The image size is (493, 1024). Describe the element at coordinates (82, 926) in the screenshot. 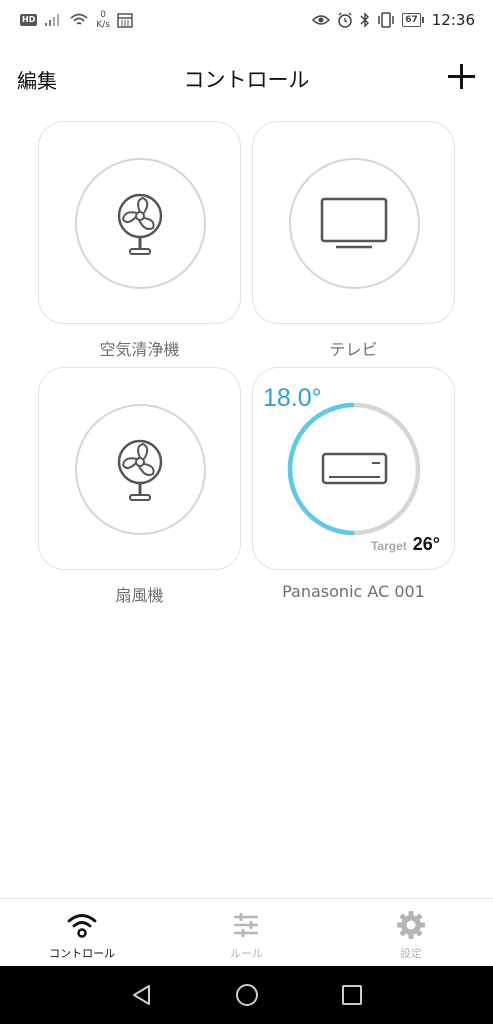

I see `wifi-icon` at that location.